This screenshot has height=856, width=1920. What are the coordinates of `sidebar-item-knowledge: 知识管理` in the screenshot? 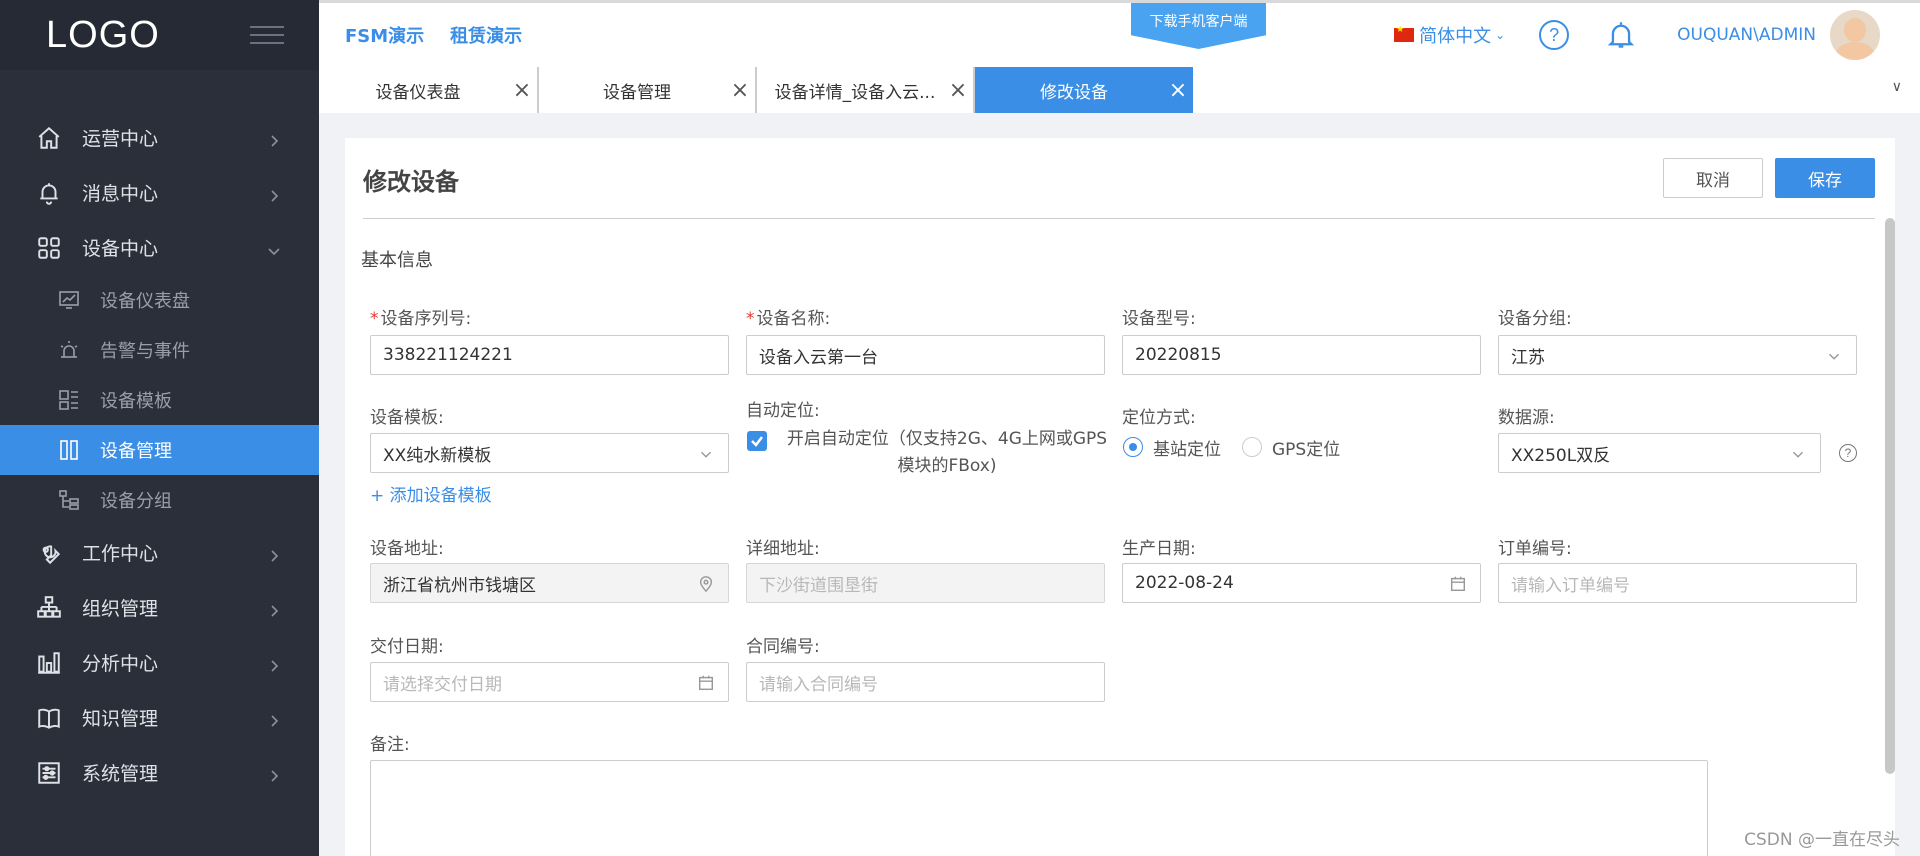 It's located at (159, 717).